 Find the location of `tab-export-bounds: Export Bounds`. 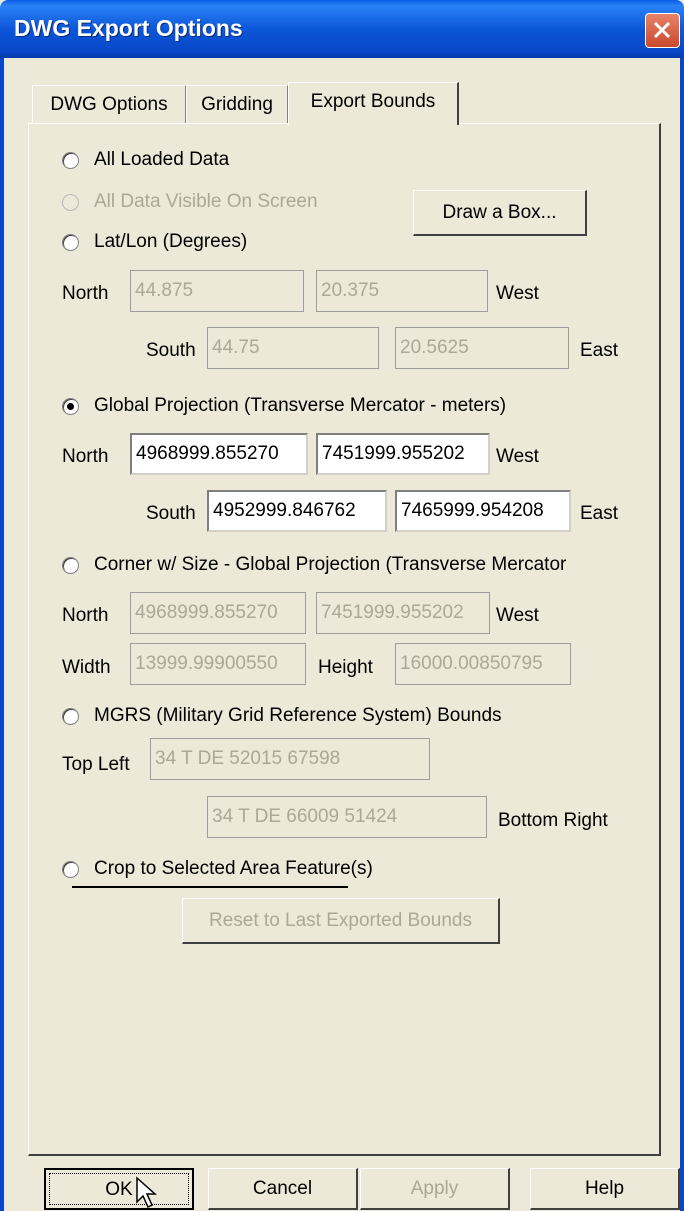

tab-export-bounds: Export Bounds is located at coordinates (373, 103).